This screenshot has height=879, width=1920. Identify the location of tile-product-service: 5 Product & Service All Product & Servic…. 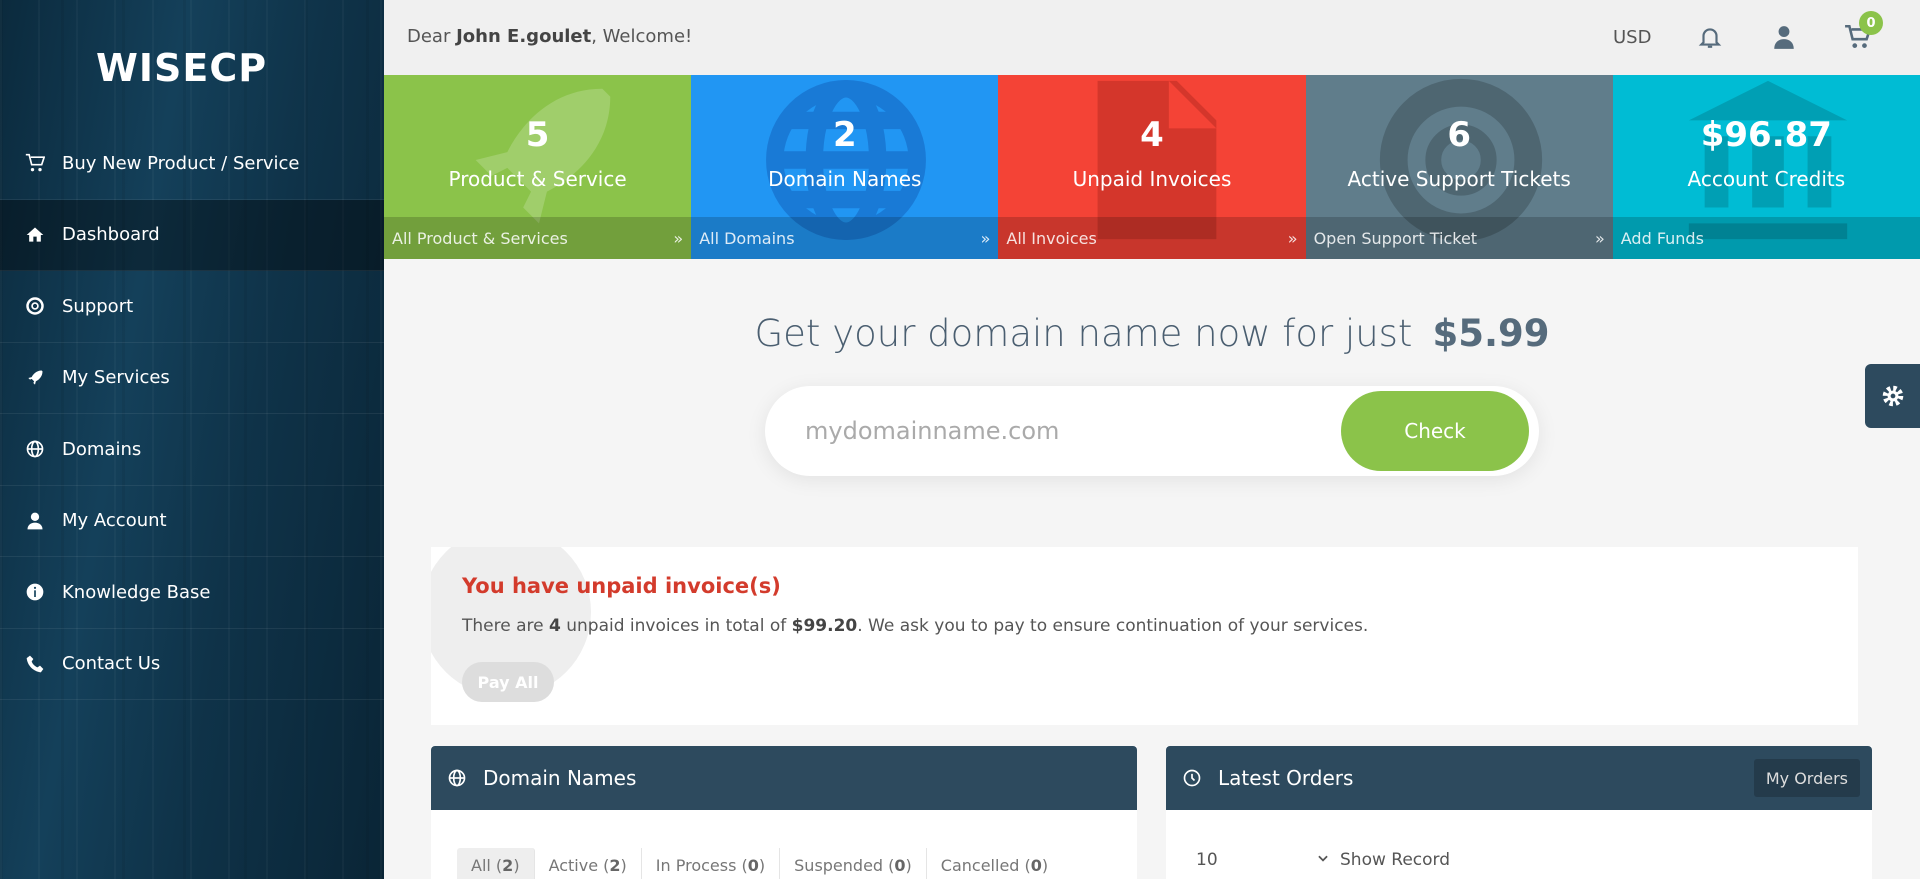
(538, 167).